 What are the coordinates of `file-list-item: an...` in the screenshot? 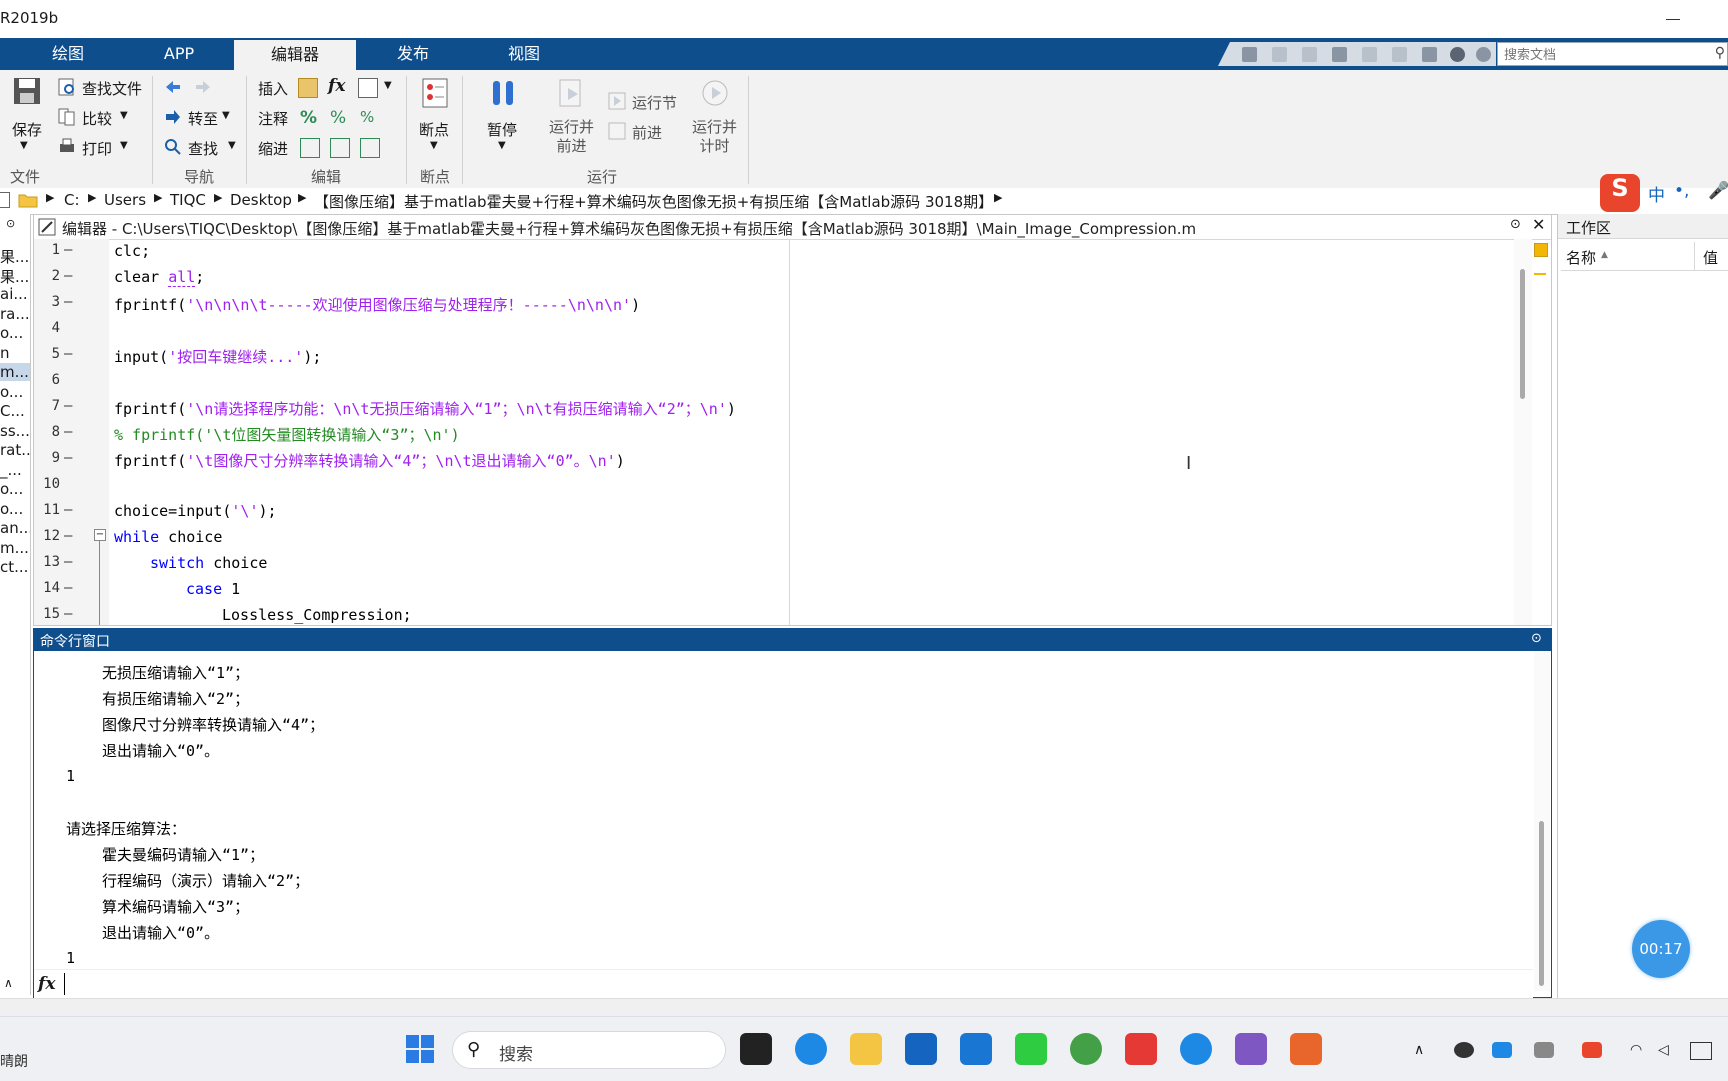 It's located at (15, 528).